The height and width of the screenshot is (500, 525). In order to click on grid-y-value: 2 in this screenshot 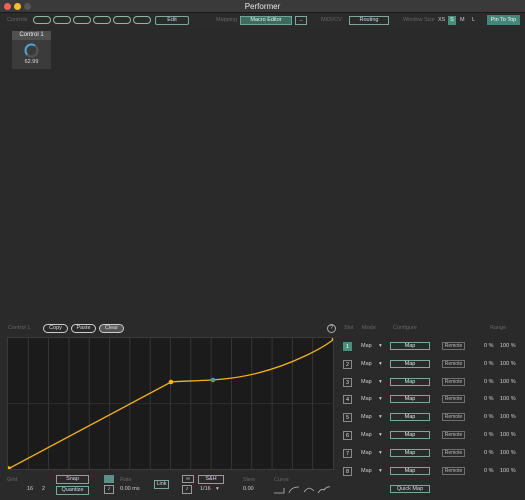, I will do `click(43, 489)`.